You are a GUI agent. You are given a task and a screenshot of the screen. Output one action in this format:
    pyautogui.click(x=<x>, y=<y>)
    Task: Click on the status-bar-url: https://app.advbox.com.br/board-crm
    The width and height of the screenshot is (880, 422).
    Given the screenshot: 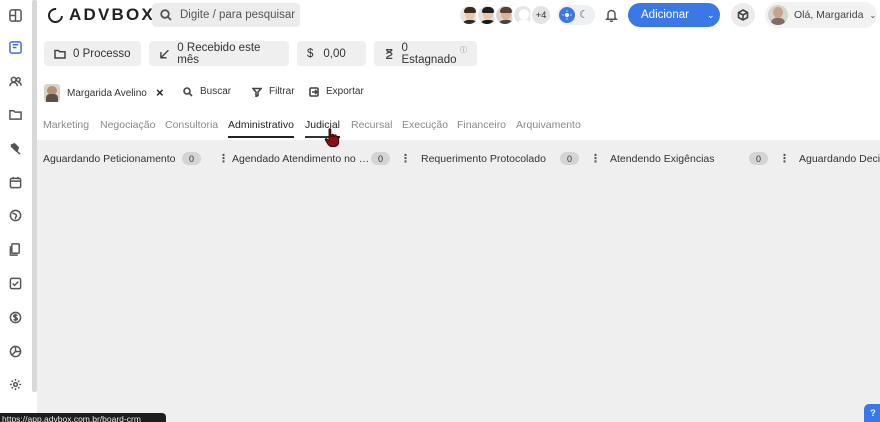 What is the action you would take?
    pyautogui.click(x=83, y=417)
    